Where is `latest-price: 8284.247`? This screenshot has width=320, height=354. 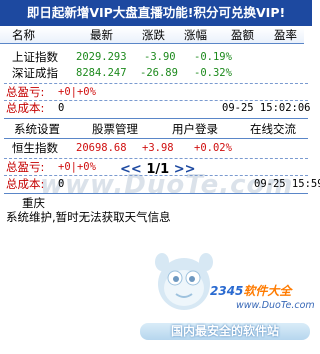
latest-price: 8284.247 is located at coordinates (101, 73).